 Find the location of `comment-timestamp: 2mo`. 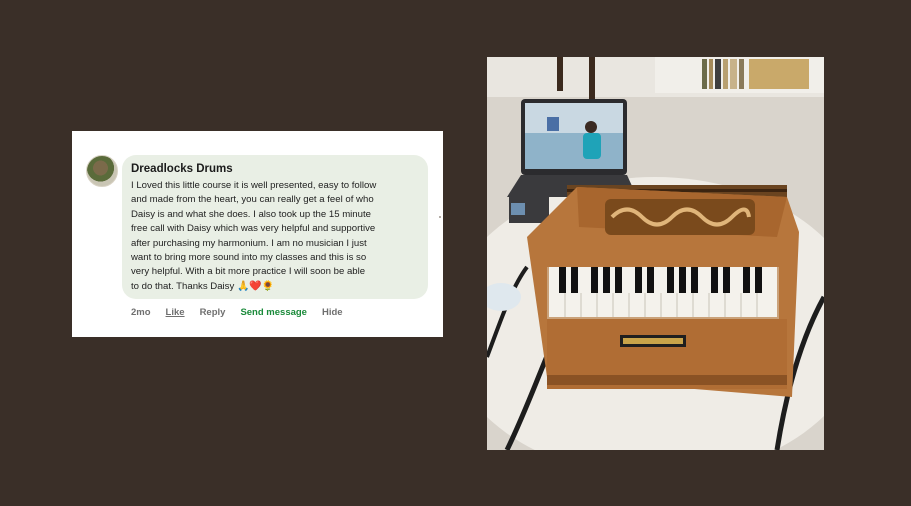

comment-timestamp: 2mo is located at coordinates (141, 312).